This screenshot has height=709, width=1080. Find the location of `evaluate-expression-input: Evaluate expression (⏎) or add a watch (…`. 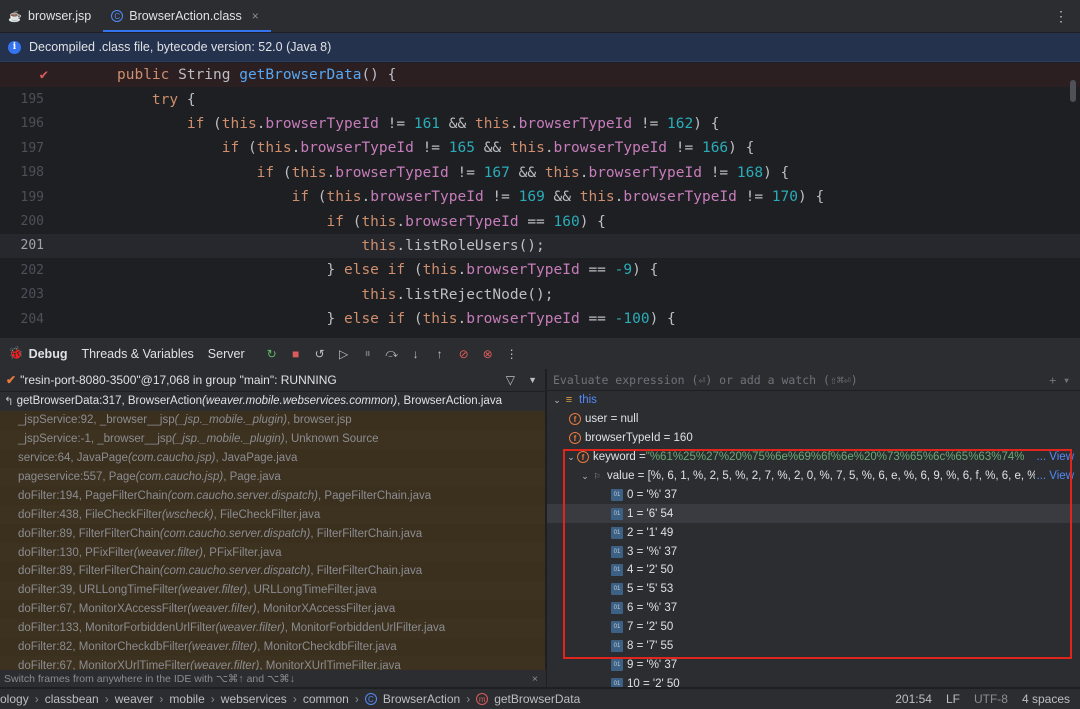

evaluate-expression-input: Evaluate expression (⏎) or add a watch (… is located at coordinates (813, 380).